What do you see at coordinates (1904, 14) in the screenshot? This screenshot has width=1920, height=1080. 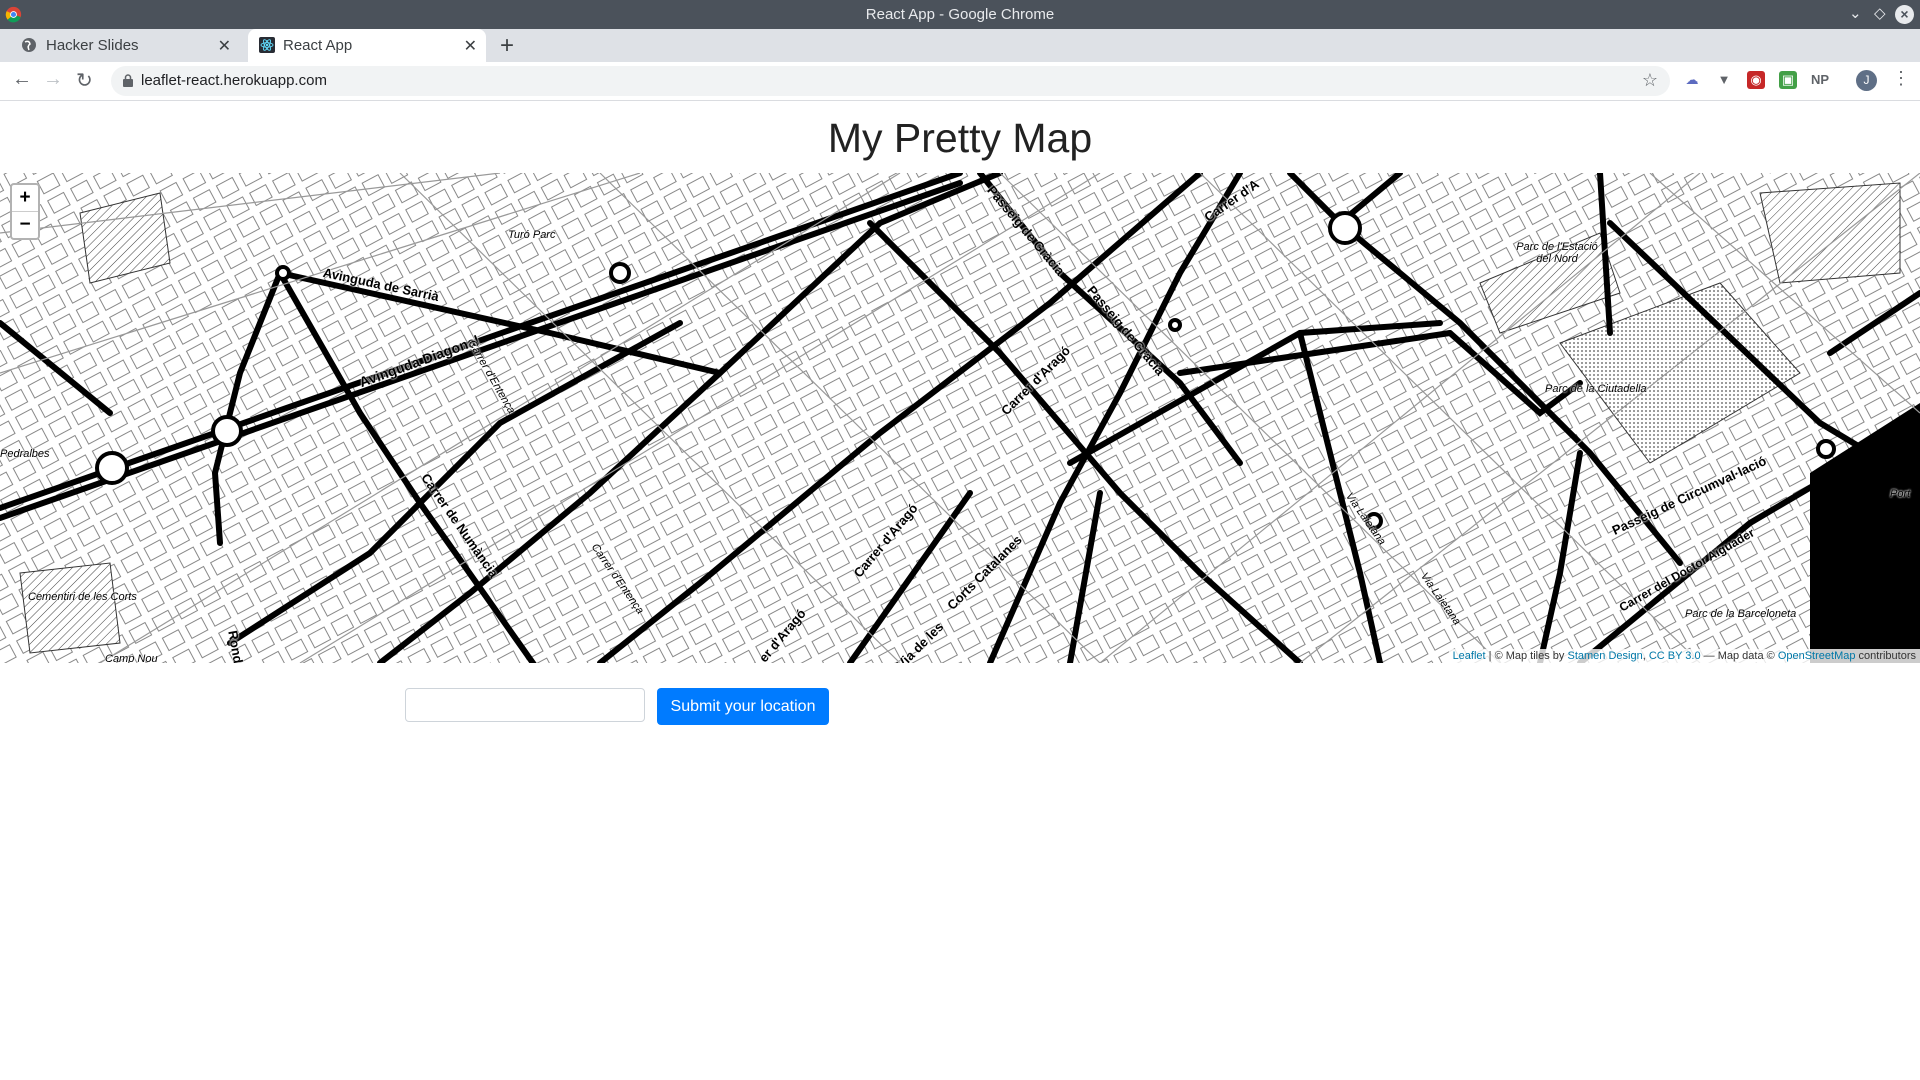 I see `window-close-icon: ×` at bounding box center [1904, 14].